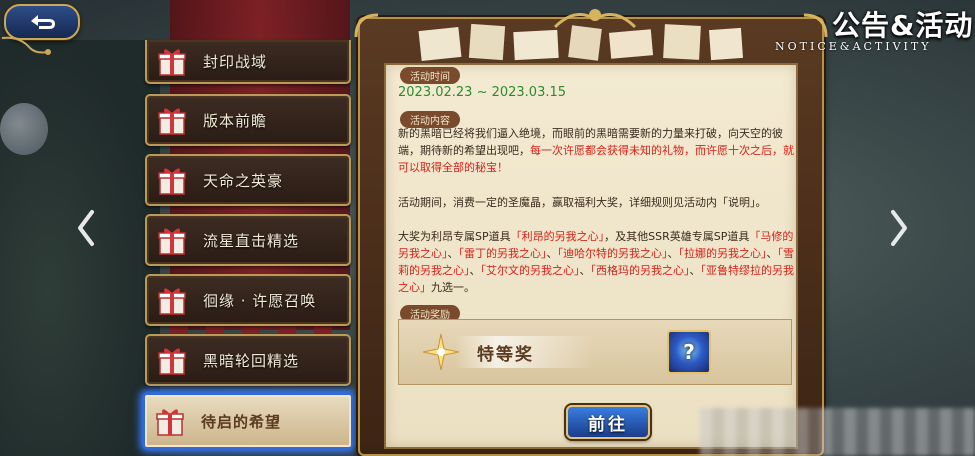  Describe the element at coordinates (689, 352) in the screenshot. I see `question-mark-orb-icon: ?` at that location.